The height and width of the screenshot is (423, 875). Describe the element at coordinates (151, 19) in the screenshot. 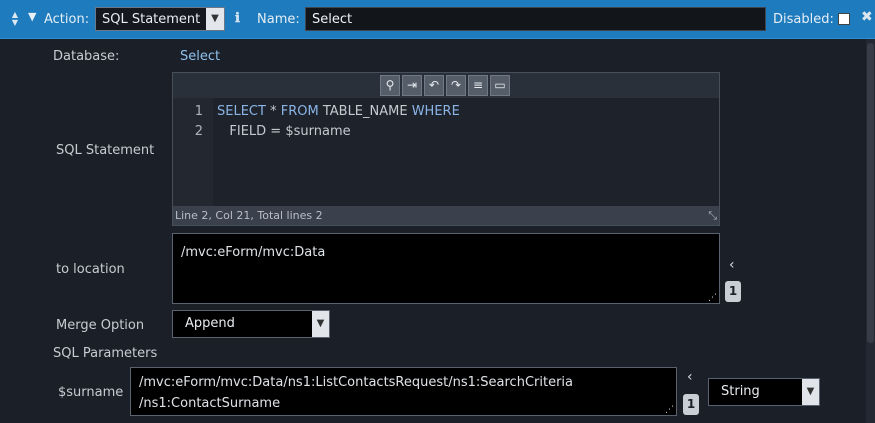

I see `action-select-value: SQL Statement` at that location.